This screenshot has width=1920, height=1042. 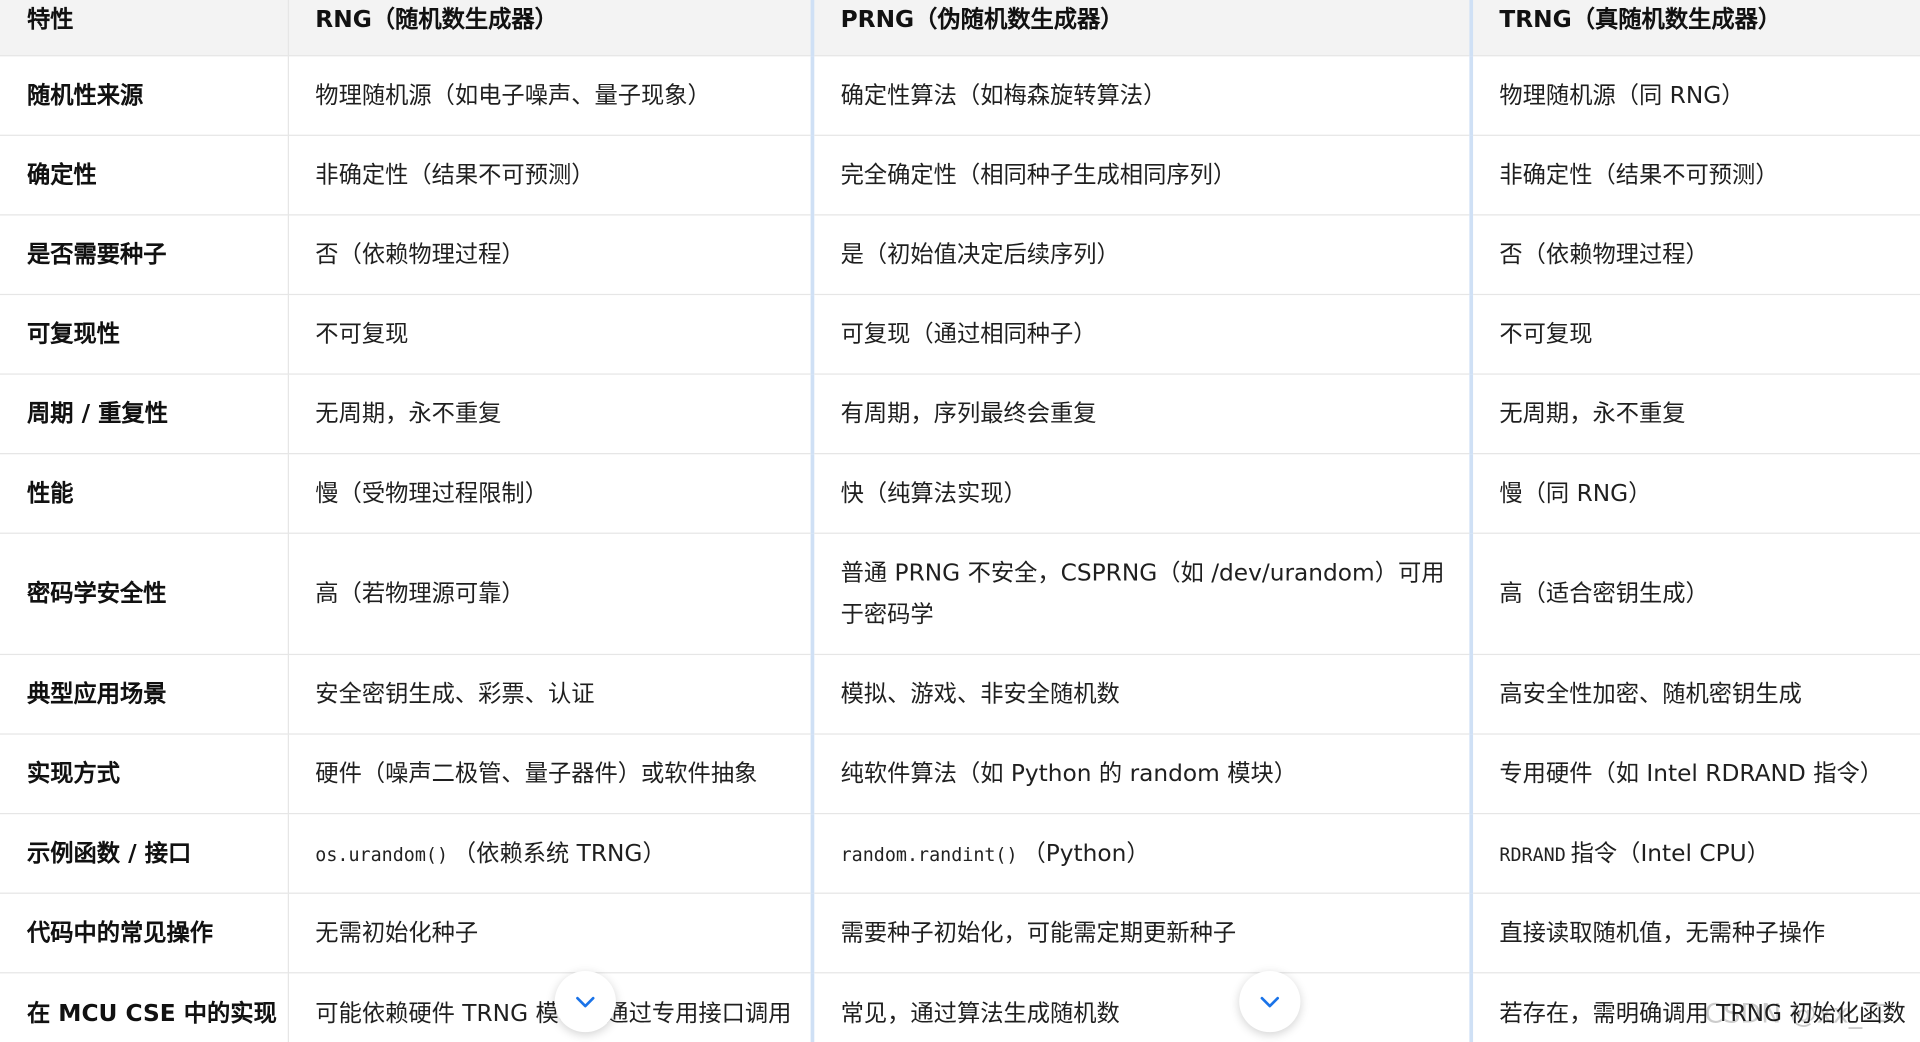 What do you see at coordinates (550, 933) in the screenshot?
I see `row-rng: 无需初始化种子` at bounding box center [550, 933].